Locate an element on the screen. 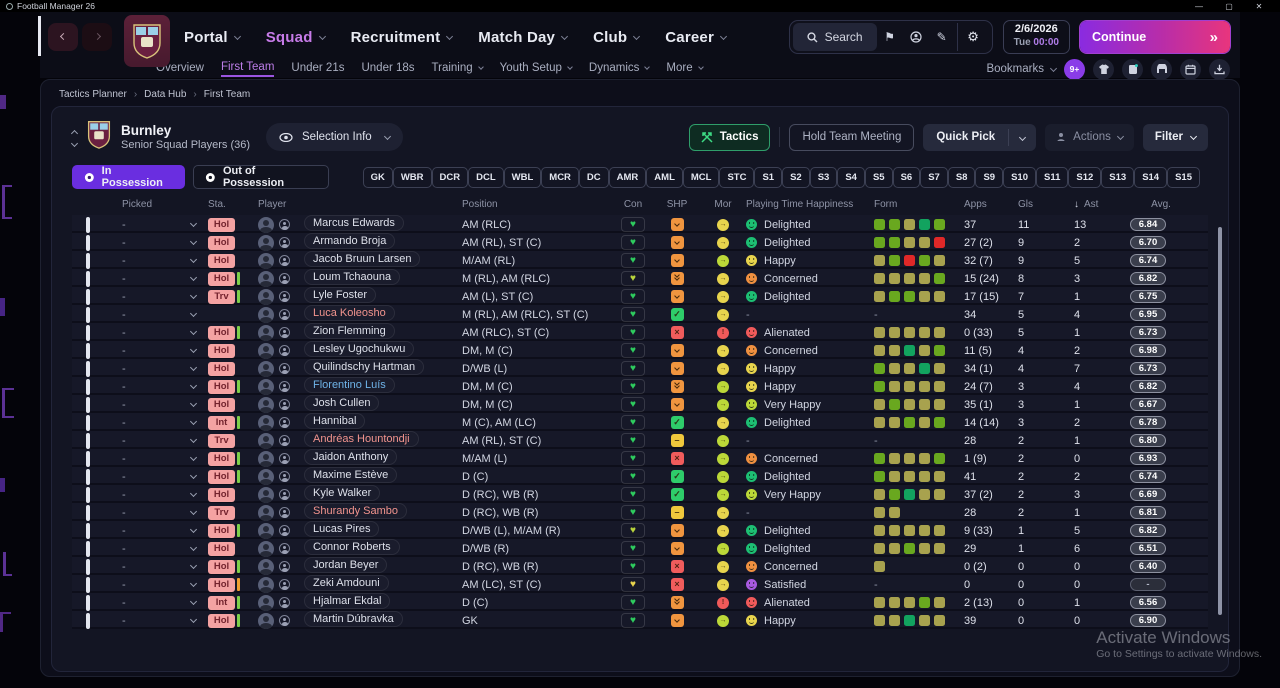 The height and width of the screenshot is (688, 1280). player-name: Kyle Walker is located at coordinates (342, 493).